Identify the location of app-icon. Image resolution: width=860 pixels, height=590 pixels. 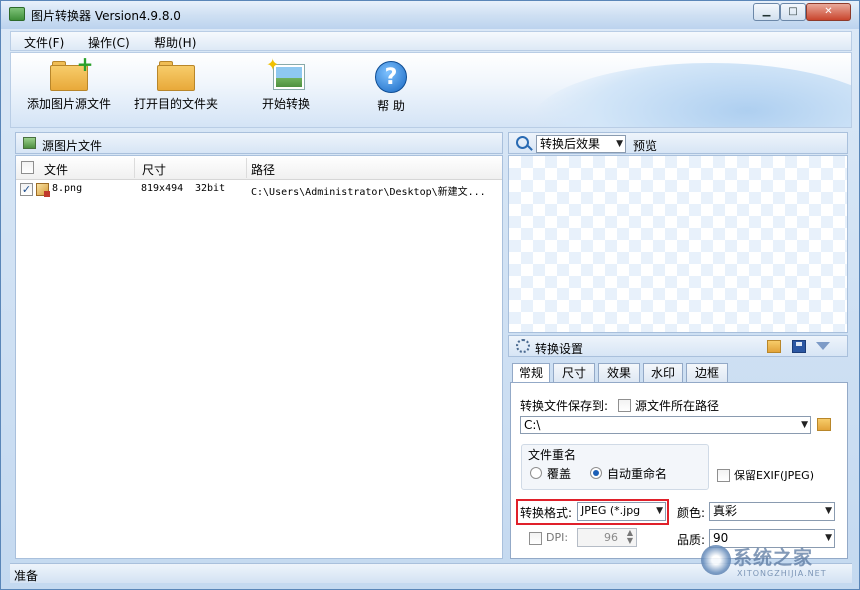
(17, 14).